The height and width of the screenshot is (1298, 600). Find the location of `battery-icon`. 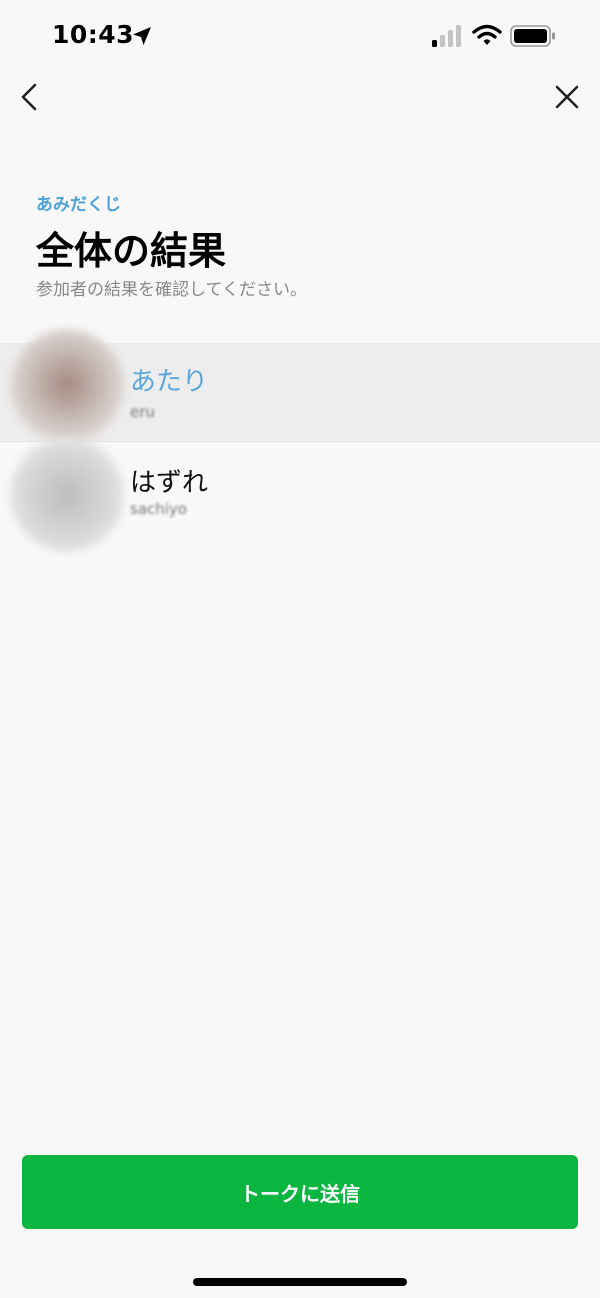

battery-icon is located at coordinates (532, 36).